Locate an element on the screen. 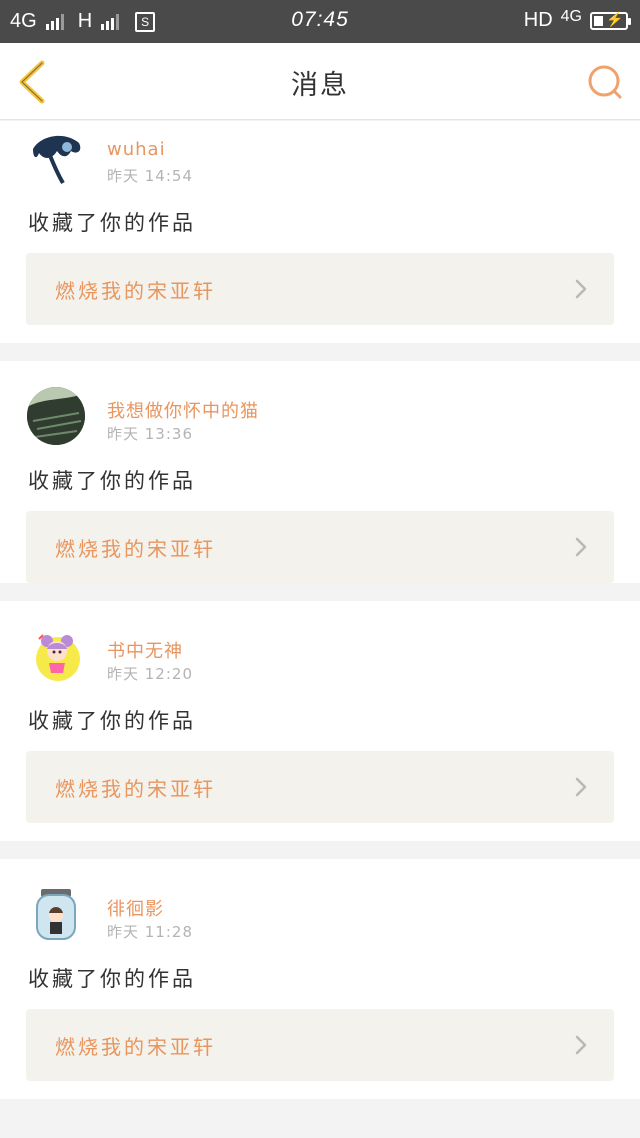 The width and height of the screenshot is (640, 1138). network-label-right: 4G is located at coordinates (571, 16).